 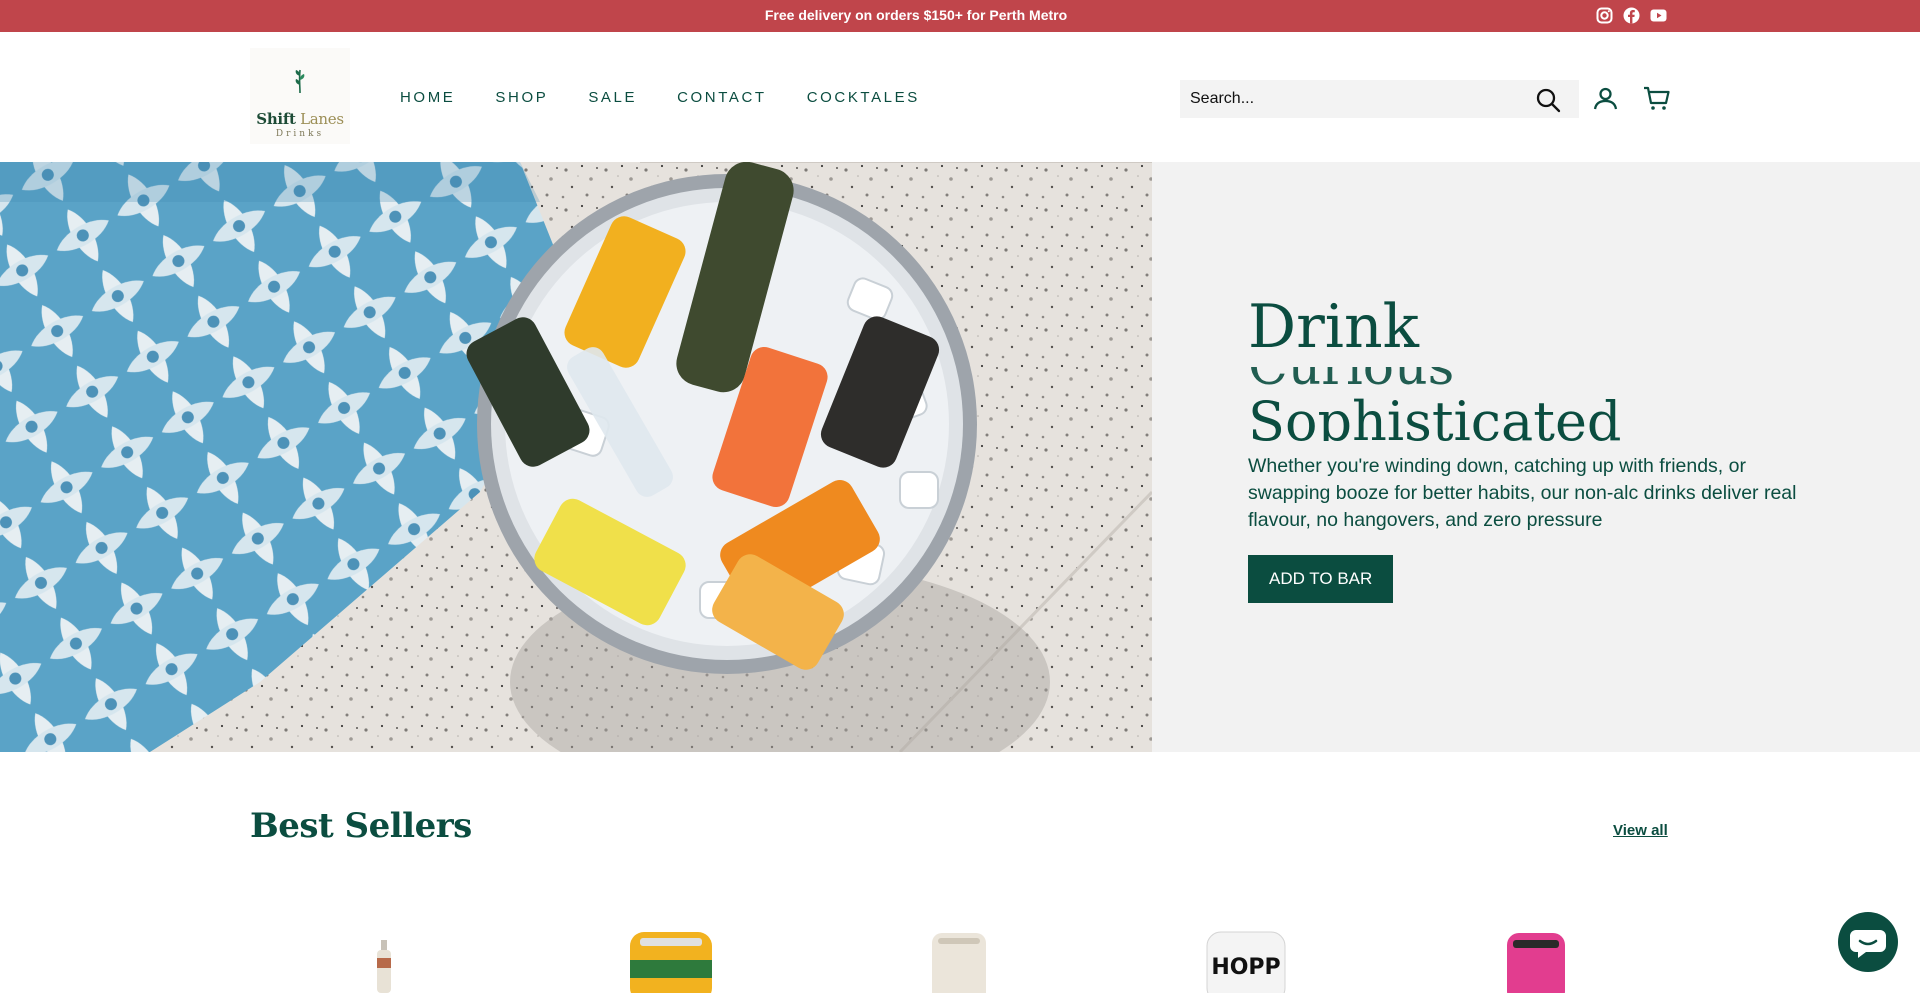 I want to click on hero-title-line-1: Drink, so click(x=1333, y=327).